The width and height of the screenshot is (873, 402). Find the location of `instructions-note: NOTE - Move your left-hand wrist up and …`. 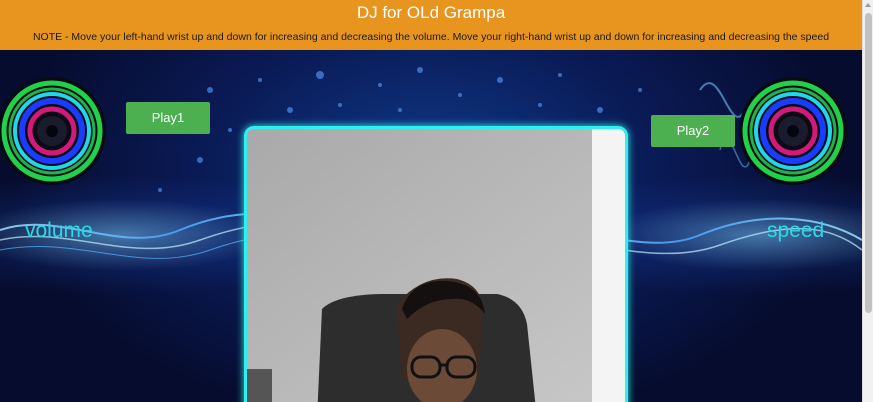

instructions-note: NOTE - Move your left-hand wrist up and … is located at coordinates (431, 37).